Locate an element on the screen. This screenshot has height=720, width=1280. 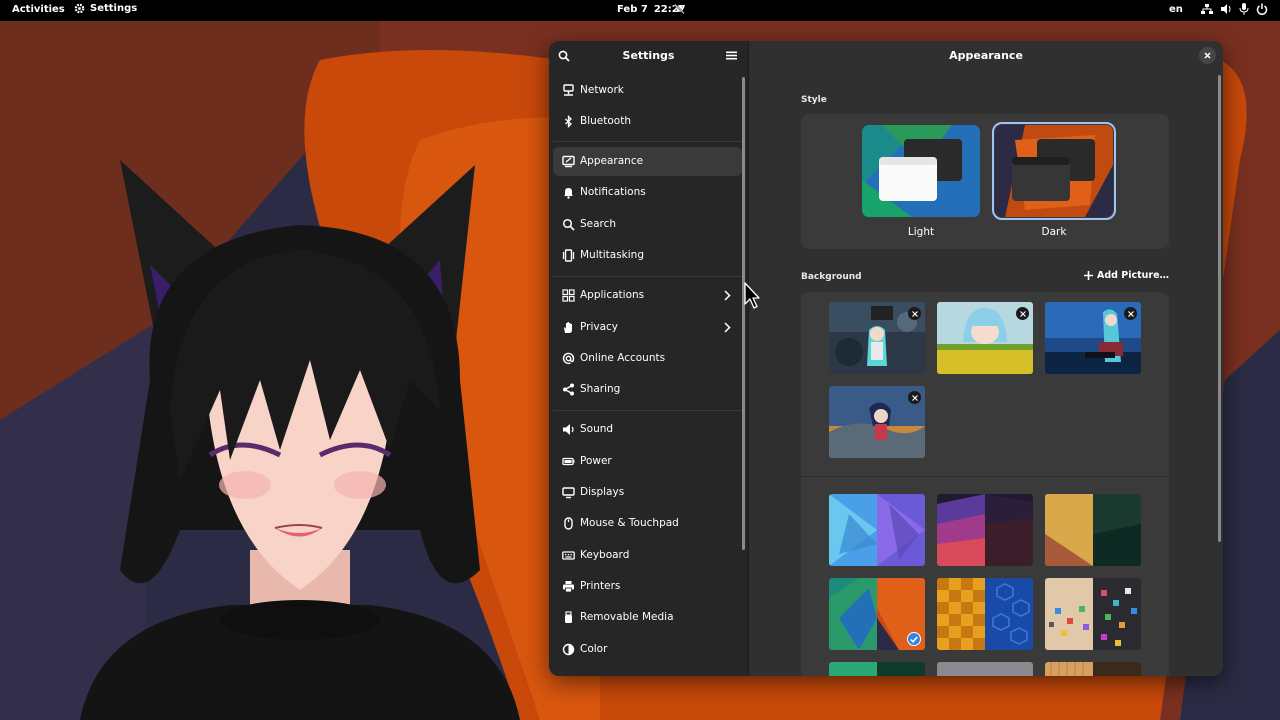
grid-icon is located at coordinates (568, 295).